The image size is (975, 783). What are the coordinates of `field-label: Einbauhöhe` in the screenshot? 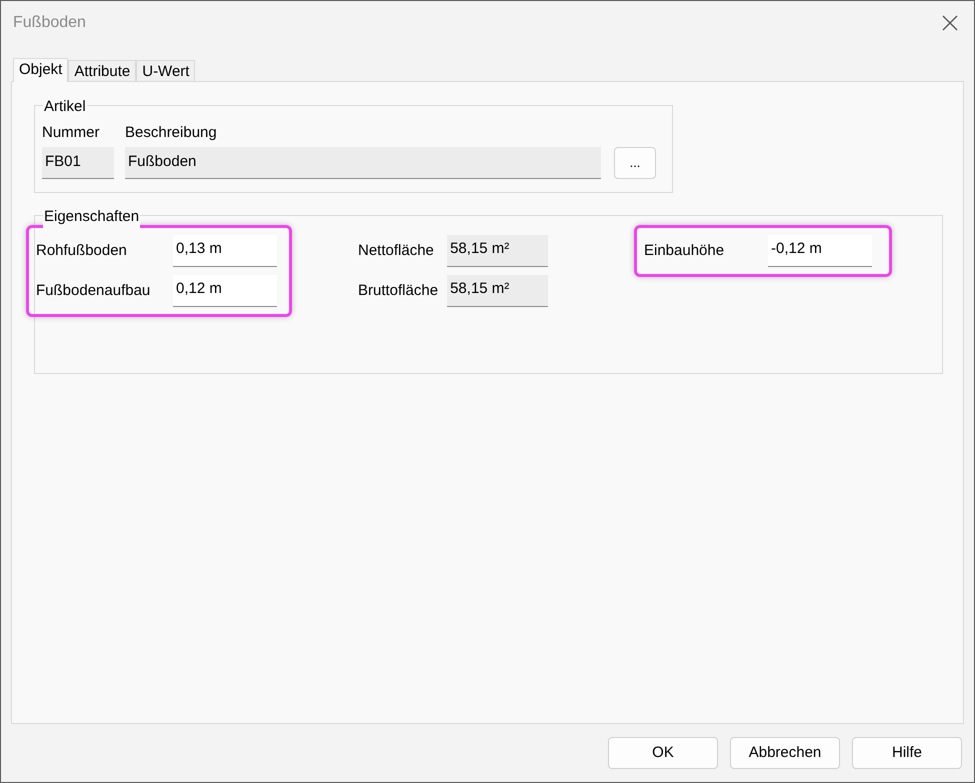 It's located at (685, 250).